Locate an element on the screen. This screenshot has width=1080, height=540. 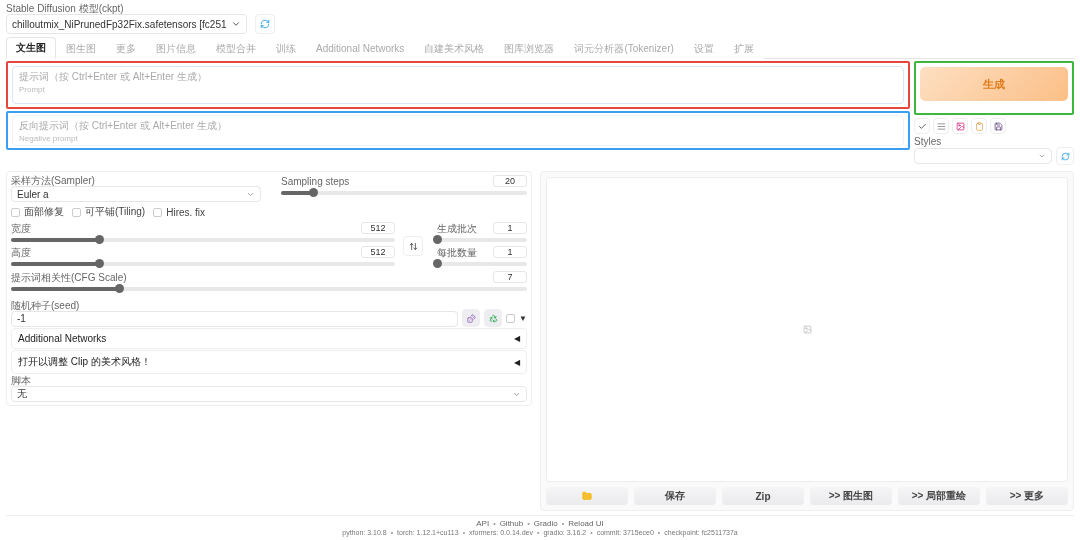
model-dropdown: chilloutmix_NiPrunedFp32Fix.safetensors [fc251 is located at coordinates (126, 24).